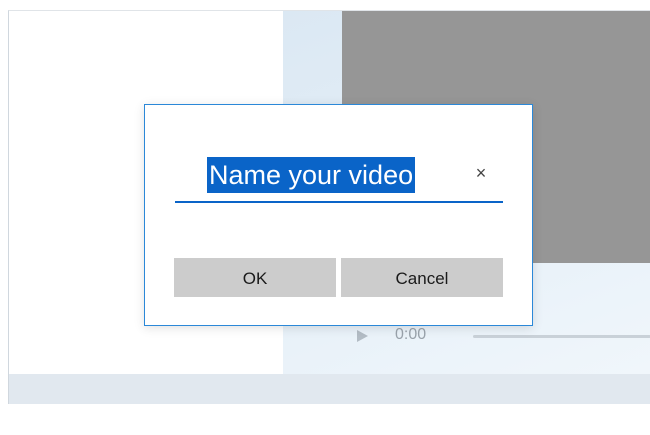 This screenshot has height=435, width=650. I want to click on time-label: 0:00, so click(411, 334).